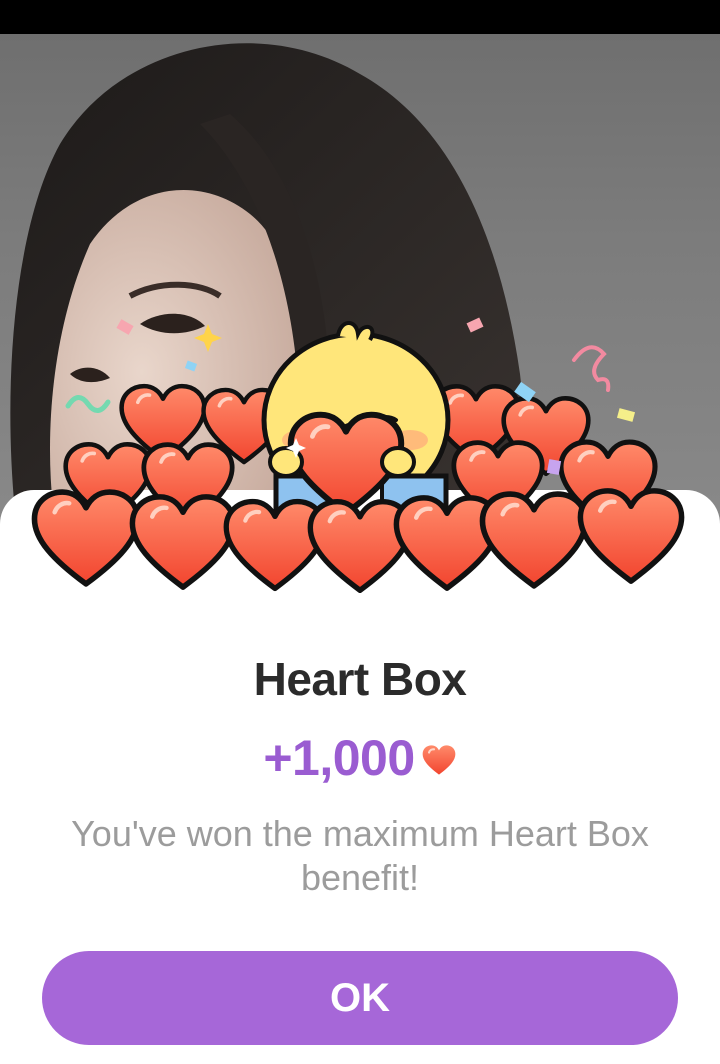  I want to click on reward-row: +1,000, so click(360, 758).